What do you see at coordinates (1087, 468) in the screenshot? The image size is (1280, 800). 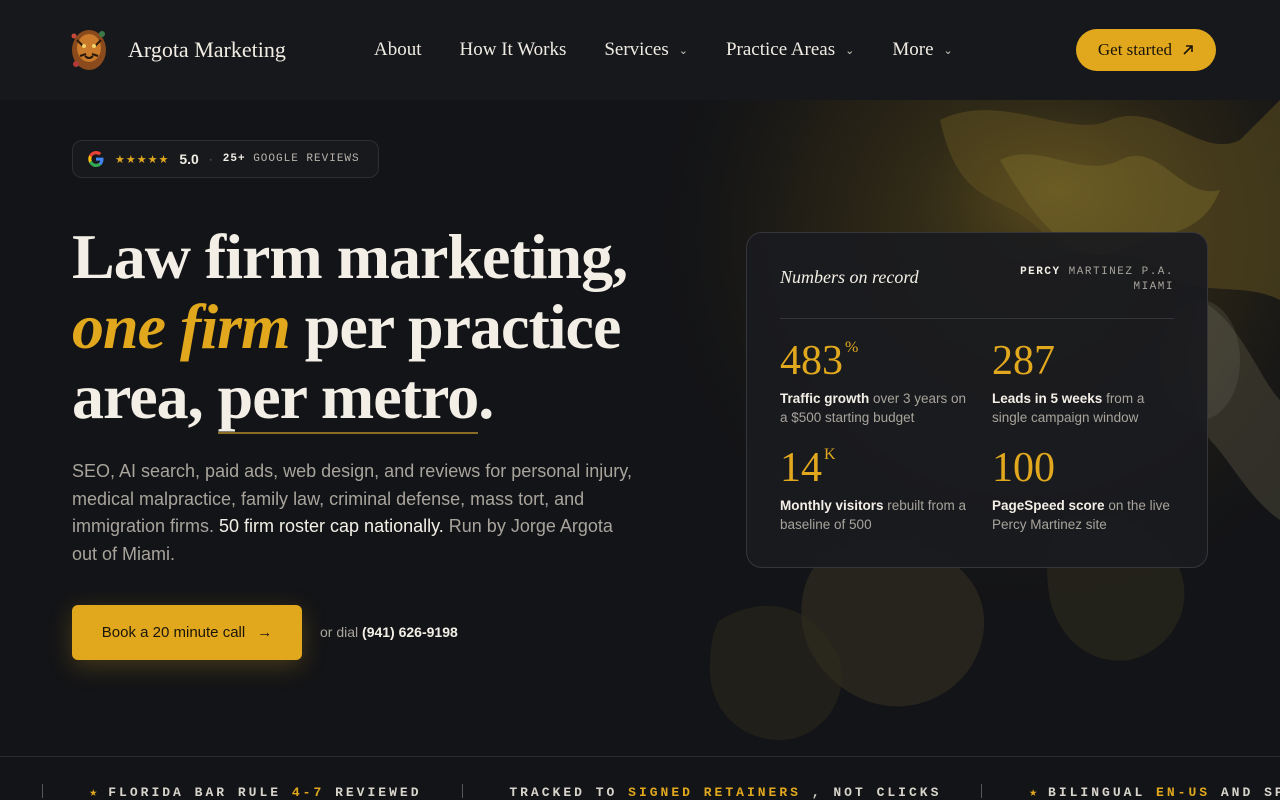 I see `stat-value: 100` at bounding box center [1087, 468].